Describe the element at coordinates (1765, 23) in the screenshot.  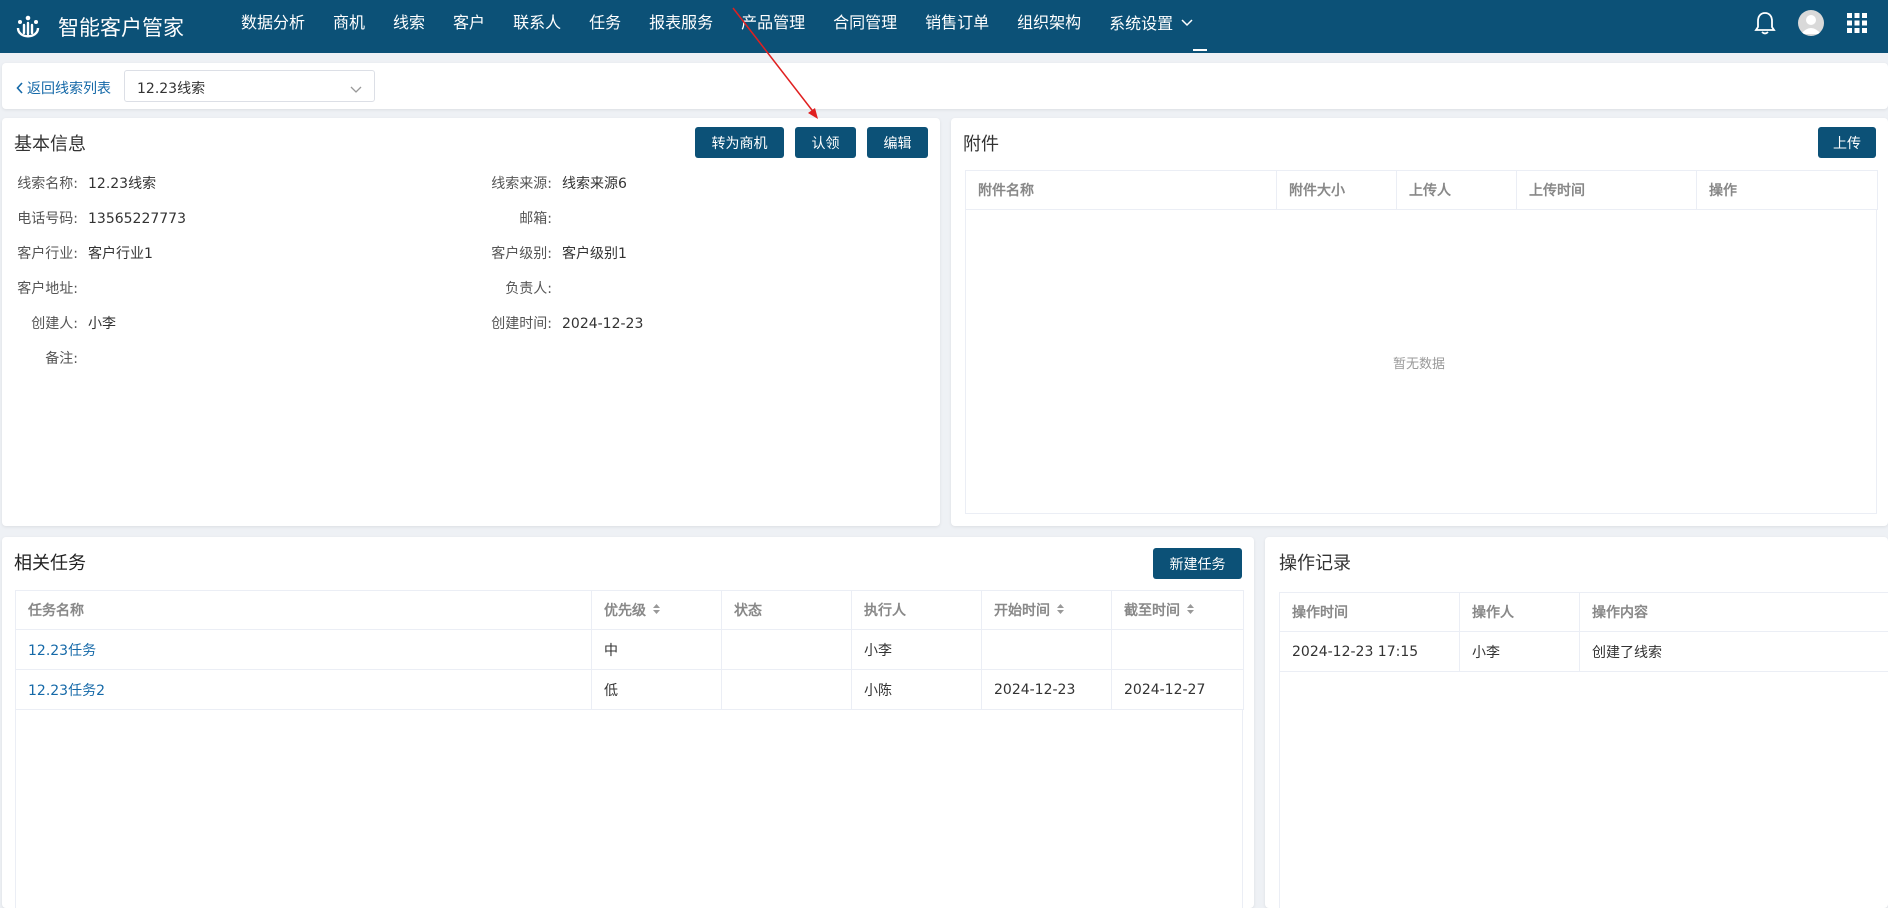
I see `bell-icon` at that location.